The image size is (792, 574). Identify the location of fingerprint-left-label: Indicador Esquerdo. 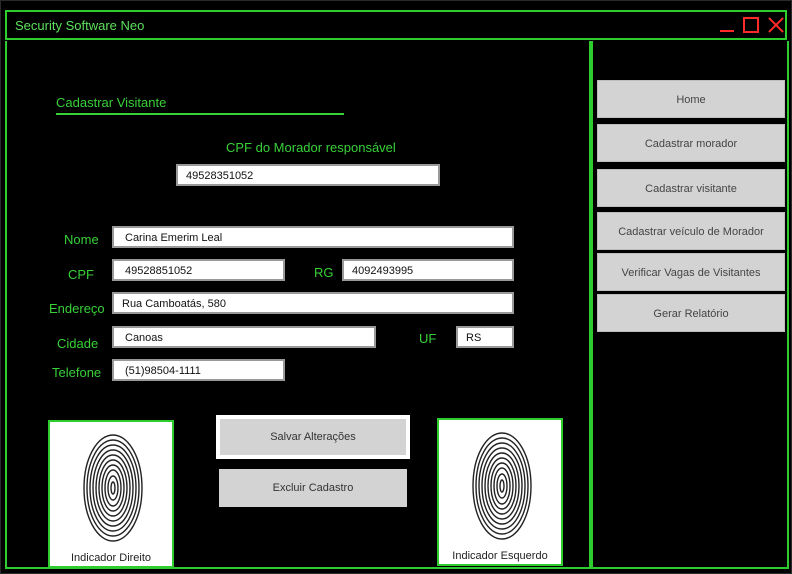
(500, 556).